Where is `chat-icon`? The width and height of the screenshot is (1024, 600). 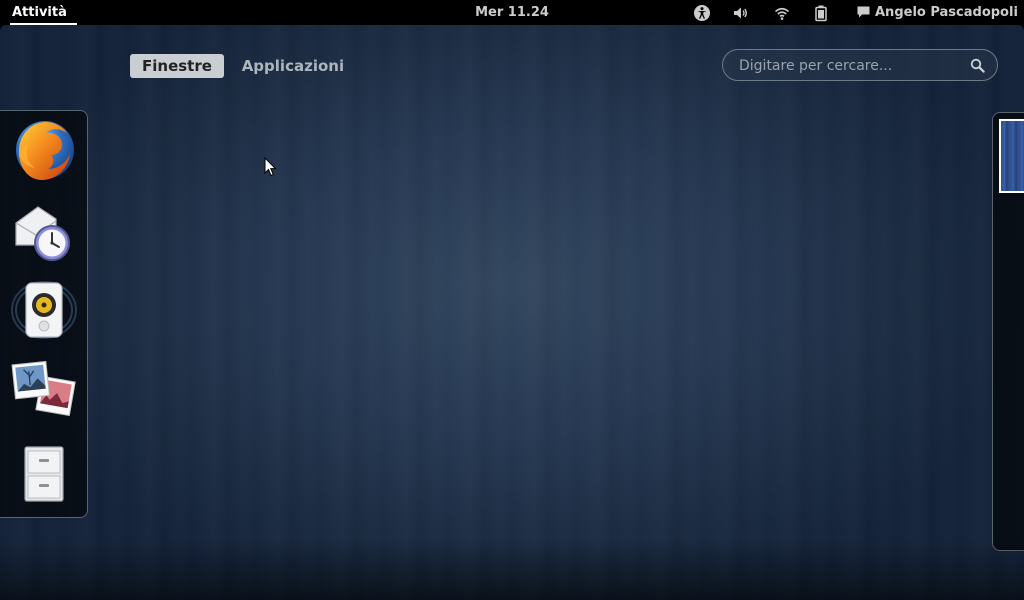
chat-icon is located at coordinates (863, 12).